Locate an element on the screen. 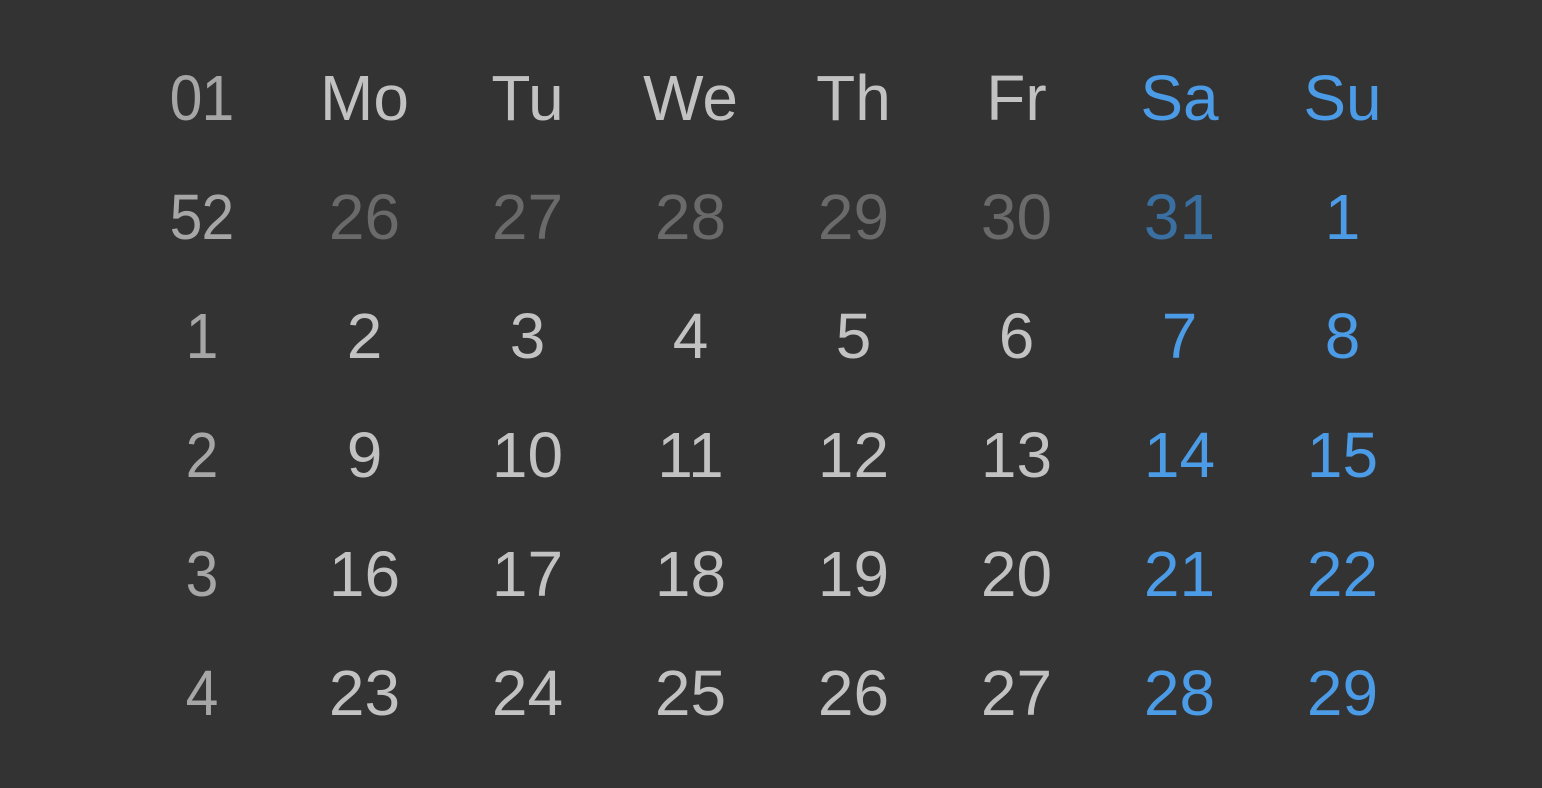 The width and height of the screenshot is (1542, 788). weekday-header-tu: Tu is located at coordinates (527, 97).